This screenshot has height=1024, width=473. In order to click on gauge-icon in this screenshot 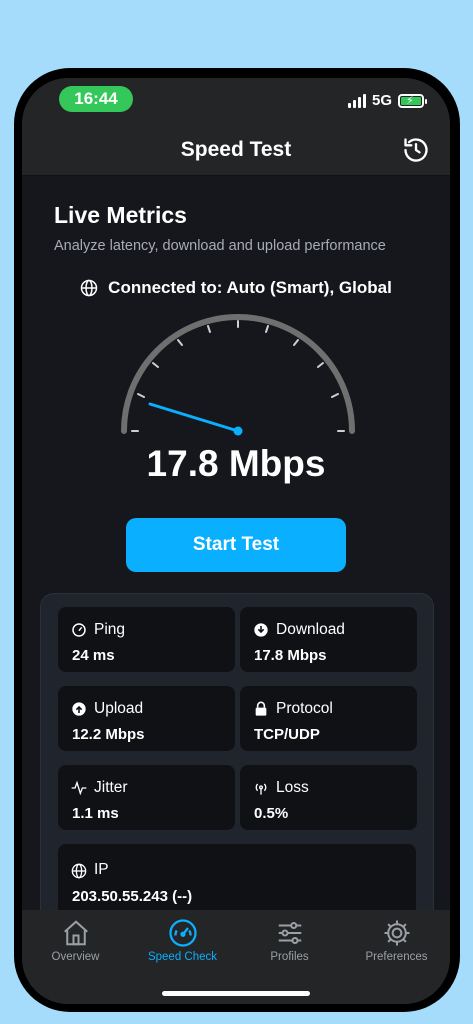, I will do `click(79, 630)`.